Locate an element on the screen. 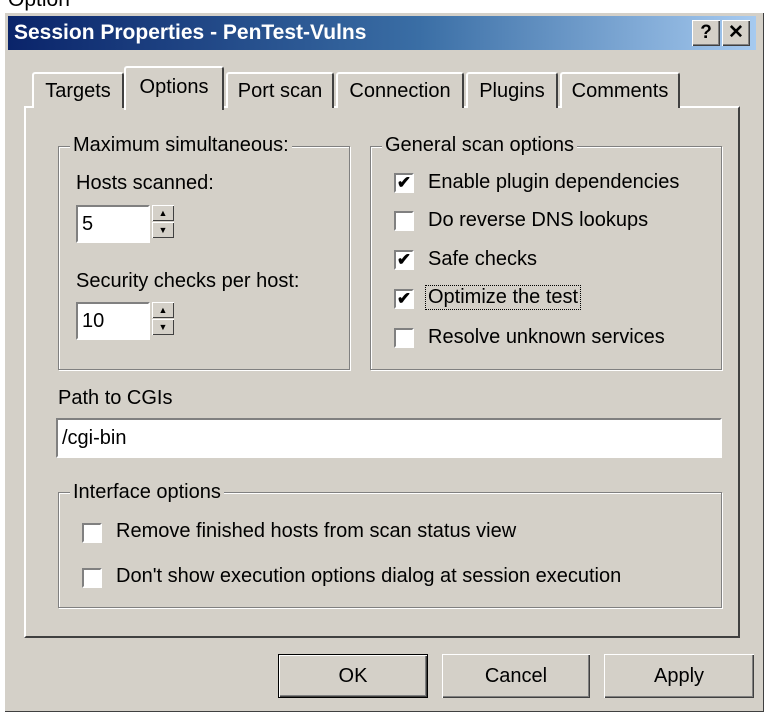 The image size is (764, 712). security-checks-value: 10 is located at coordinates (93, 321).